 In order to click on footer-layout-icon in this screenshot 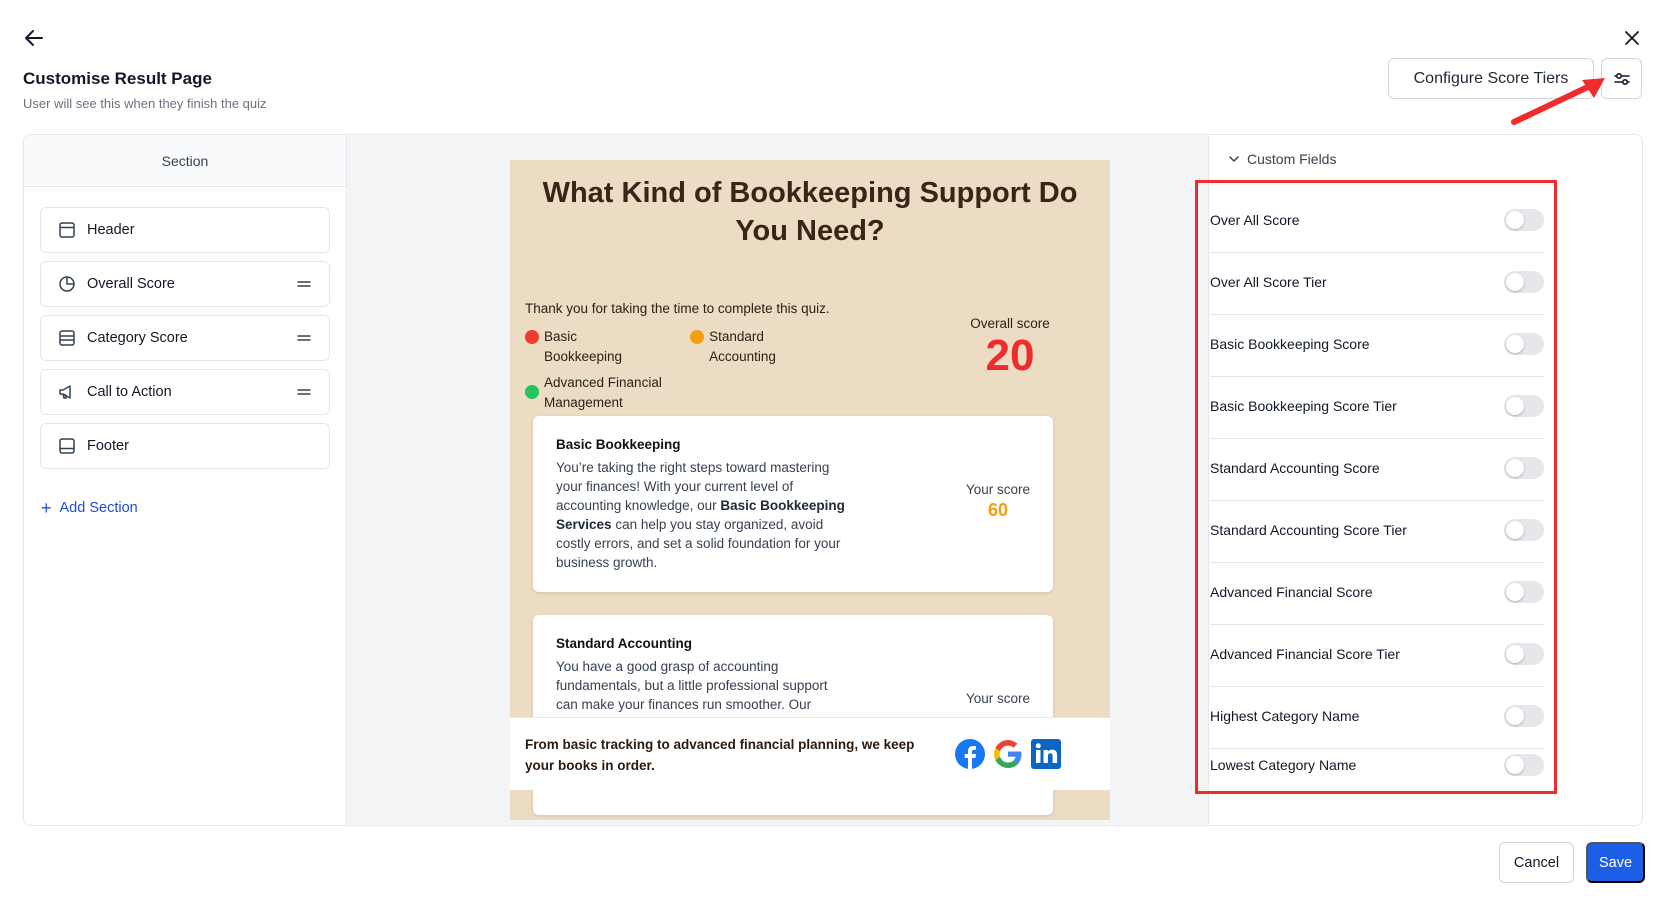, I will do `click(67, 446)`.